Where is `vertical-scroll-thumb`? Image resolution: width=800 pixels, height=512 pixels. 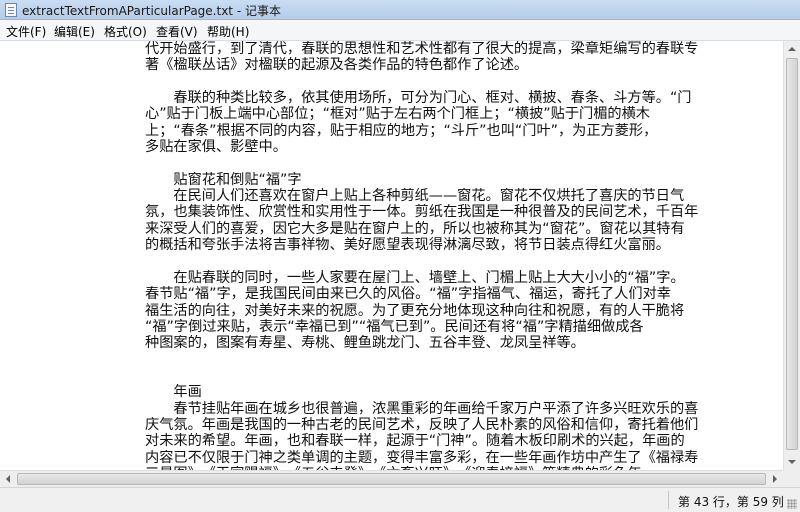 vertical-scroll-thumb is located at coordinates (792, 254).